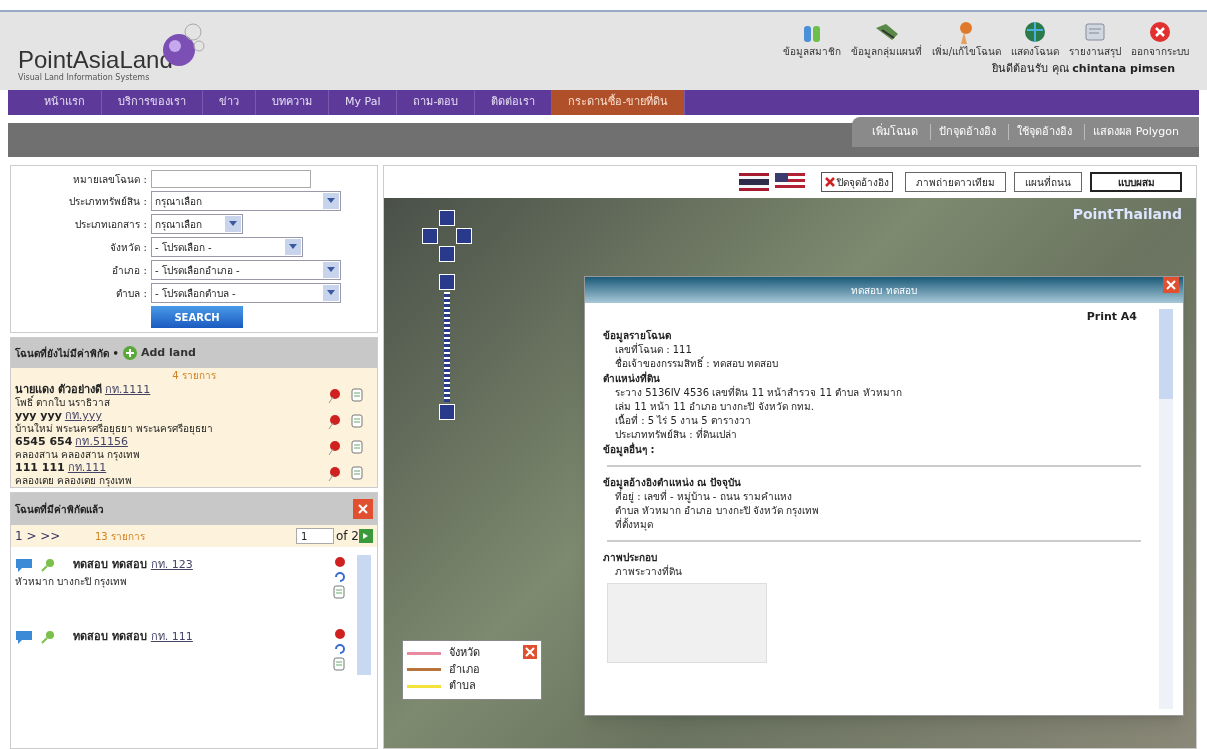 The height and width of the screenshot is (749, 1207). What do you see at coordinates (120, 536) in the screenshot?
I see `item-count: 13 รายการ` at bounding box center [120, 536].